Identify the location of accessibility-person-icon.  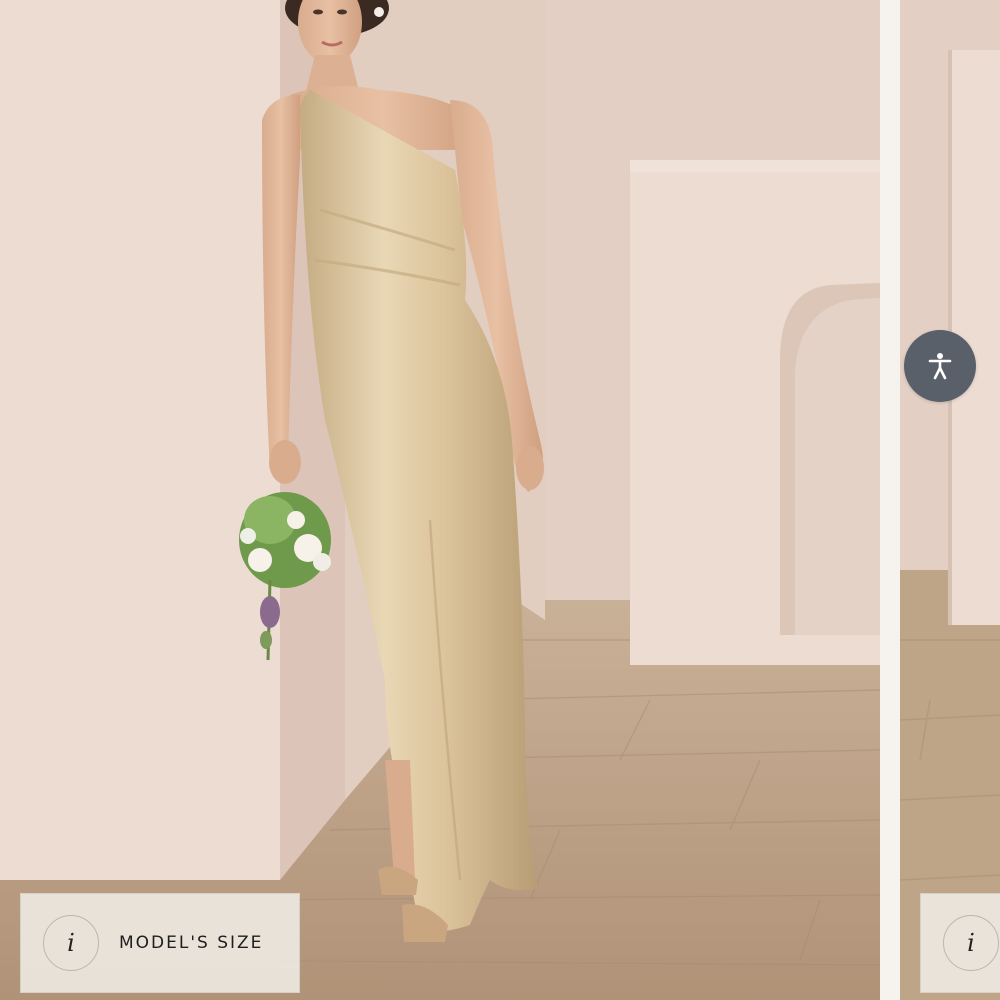
(940, 366).